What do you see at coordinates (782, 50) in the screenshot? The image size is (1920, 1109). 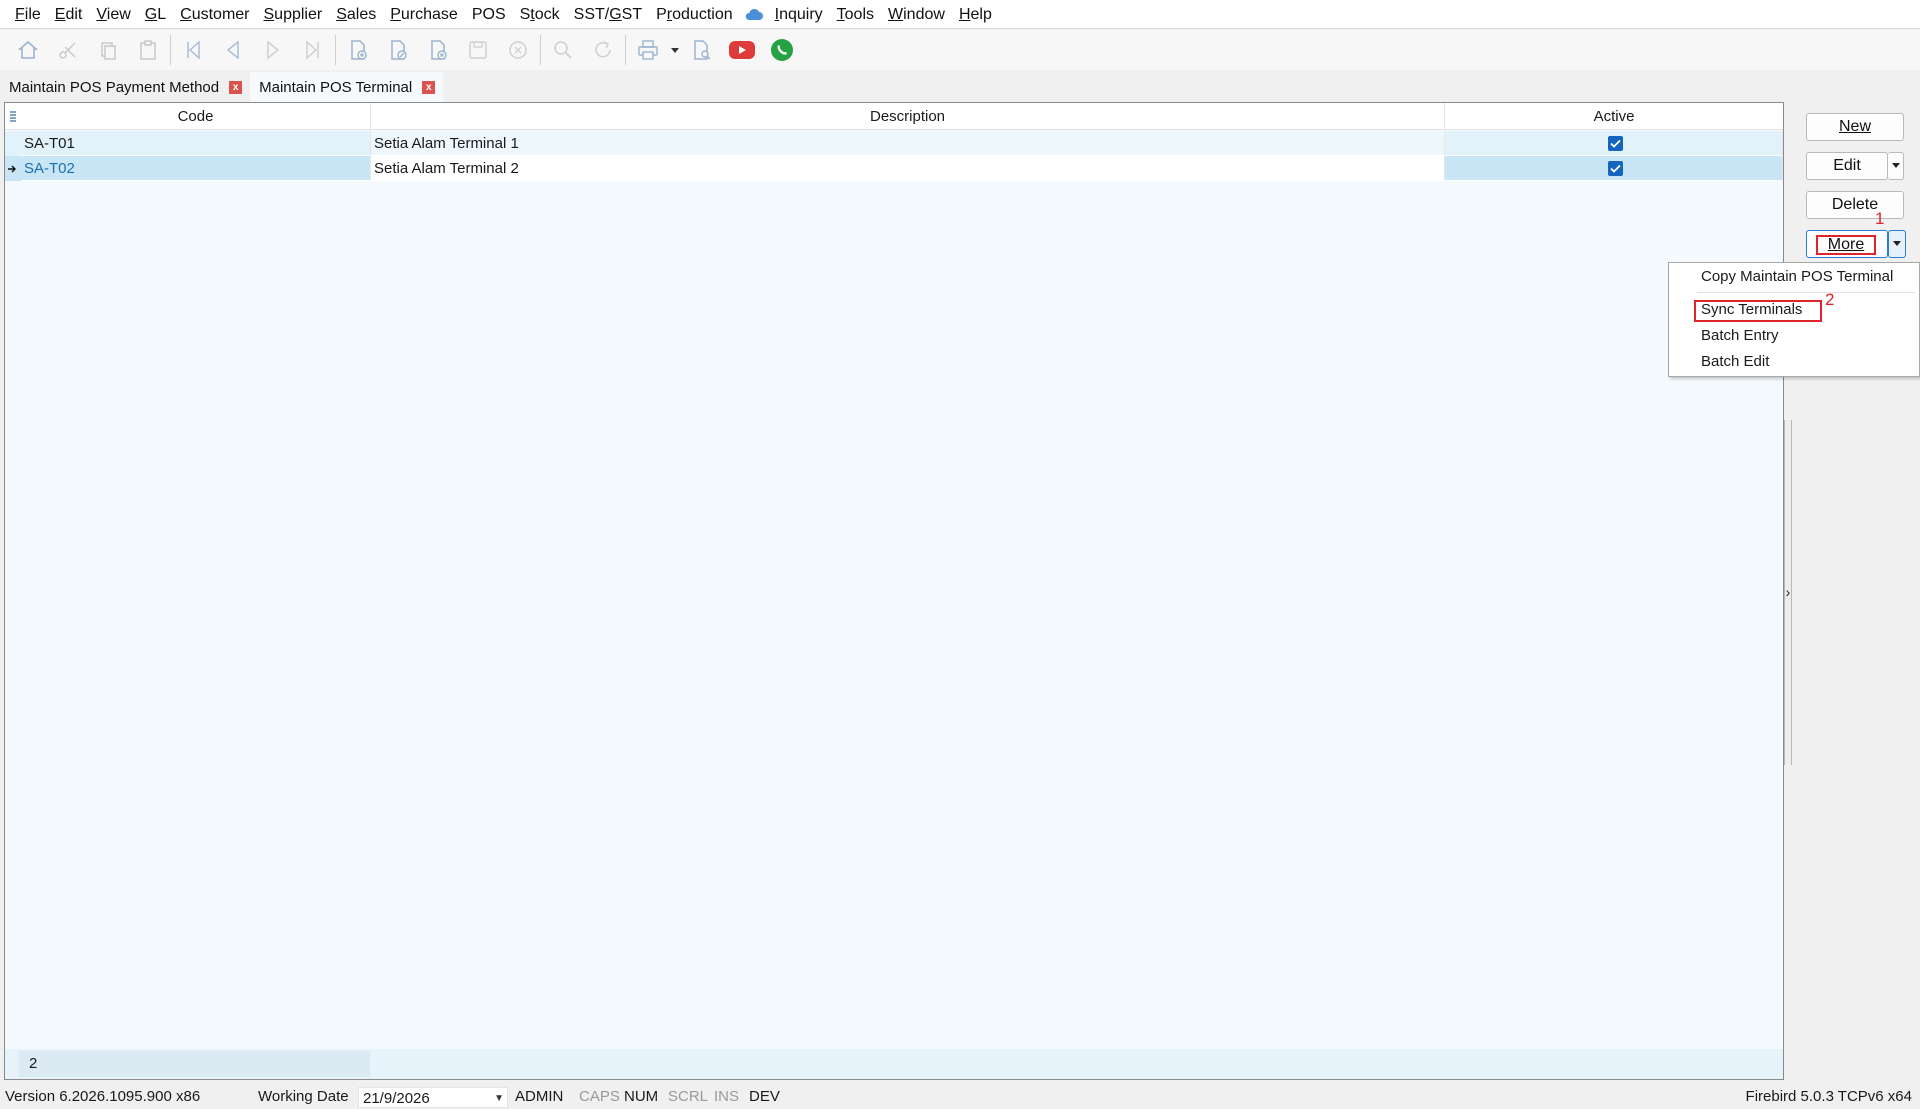 I see `whatsapp-icon` at bounding box center [782, 50].